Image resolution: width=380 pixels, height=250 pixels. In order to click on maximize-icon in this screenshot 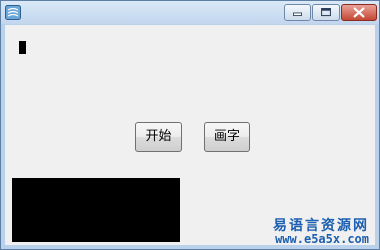, I will do `click(326, 12)`.